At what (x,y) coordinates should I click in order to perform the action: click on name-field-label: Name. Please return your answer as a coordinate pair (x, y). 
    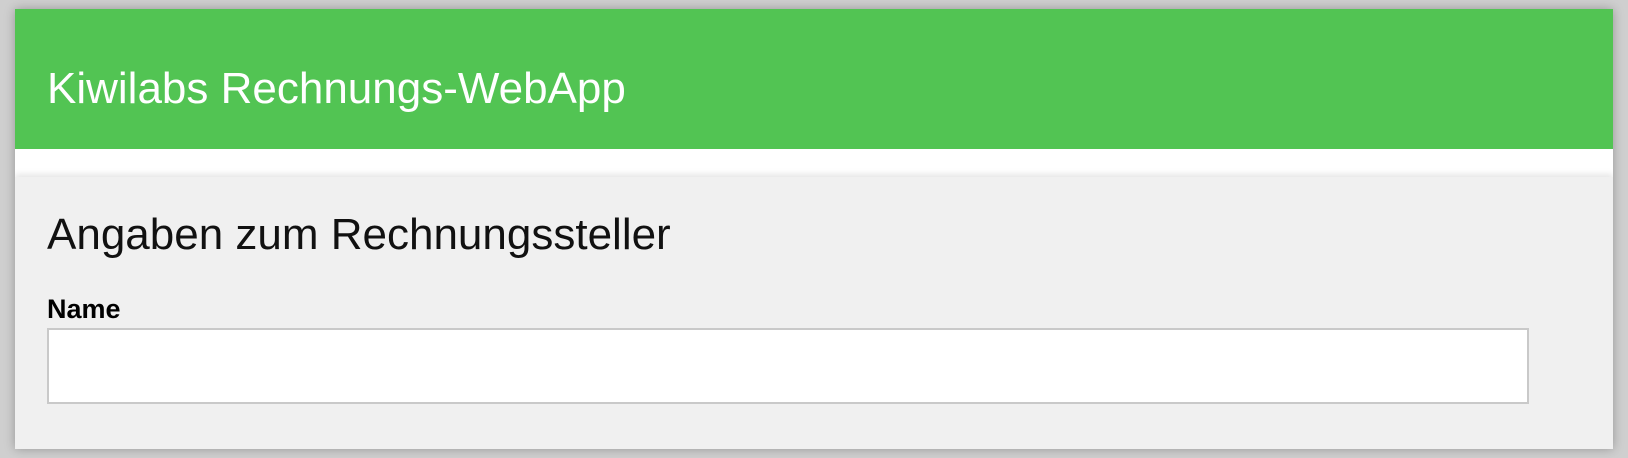
    Looking at the image, I should click on (84, 309).